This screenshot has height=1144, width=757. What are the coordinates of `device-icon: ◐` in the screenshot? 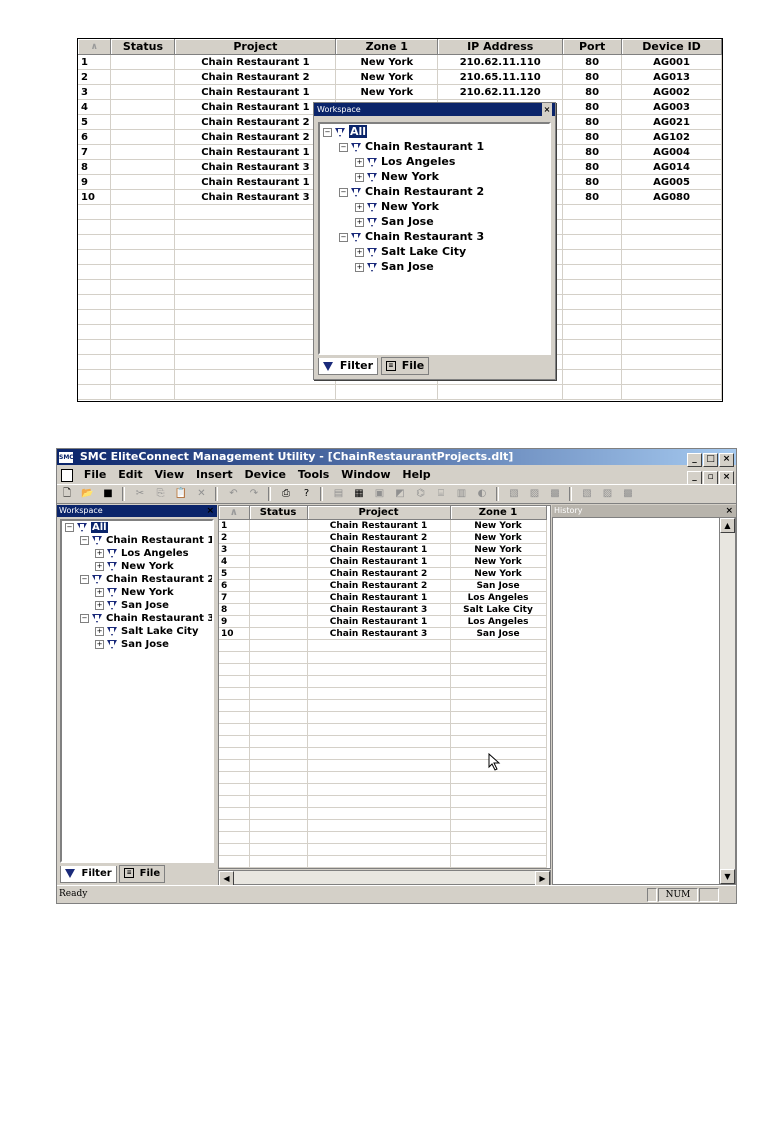 It's located at (482, 494).